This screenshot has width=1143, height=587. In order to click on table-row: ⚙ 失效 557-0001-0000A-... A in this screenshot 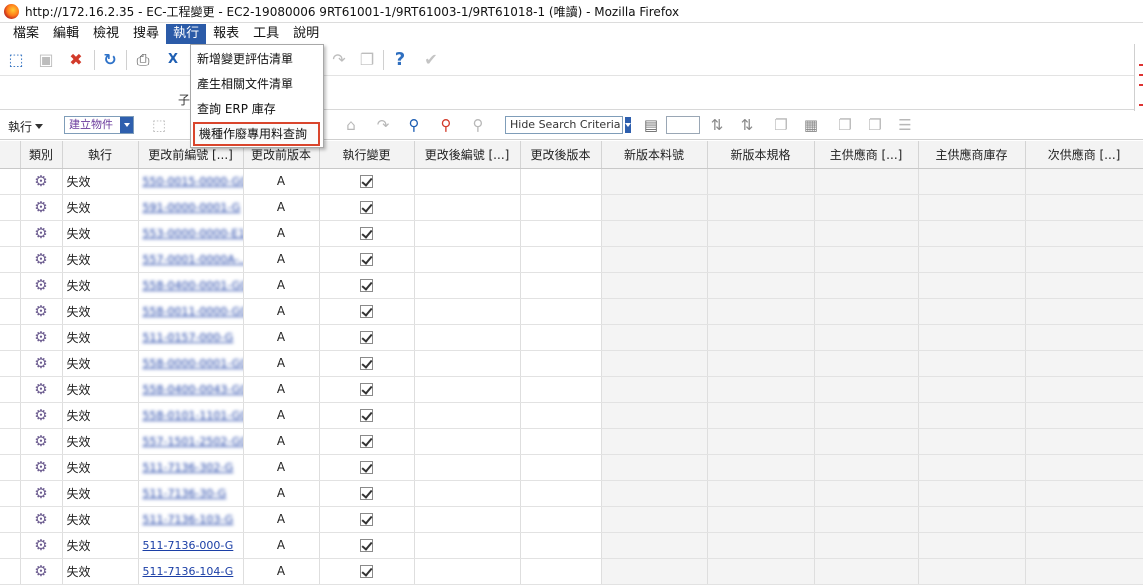, I will do `click(571, 259)`.